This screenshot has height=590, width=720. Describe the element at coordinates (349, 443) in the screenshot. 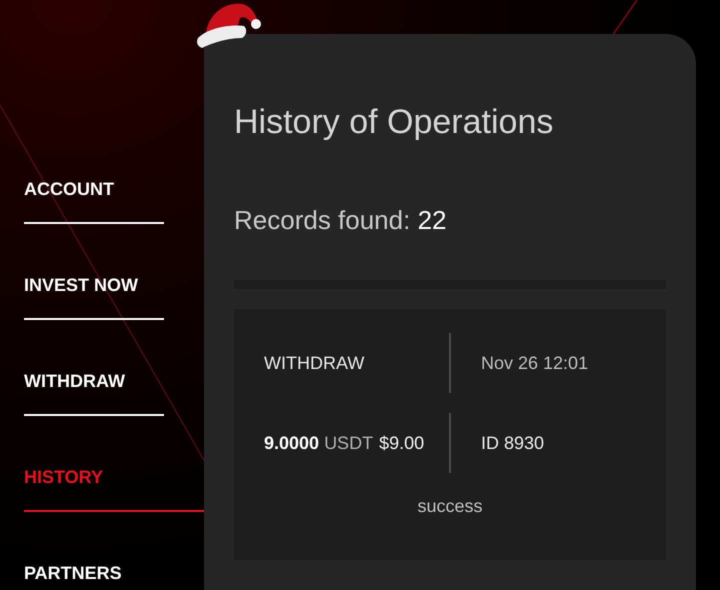

I see `currency: USDT` at that location.